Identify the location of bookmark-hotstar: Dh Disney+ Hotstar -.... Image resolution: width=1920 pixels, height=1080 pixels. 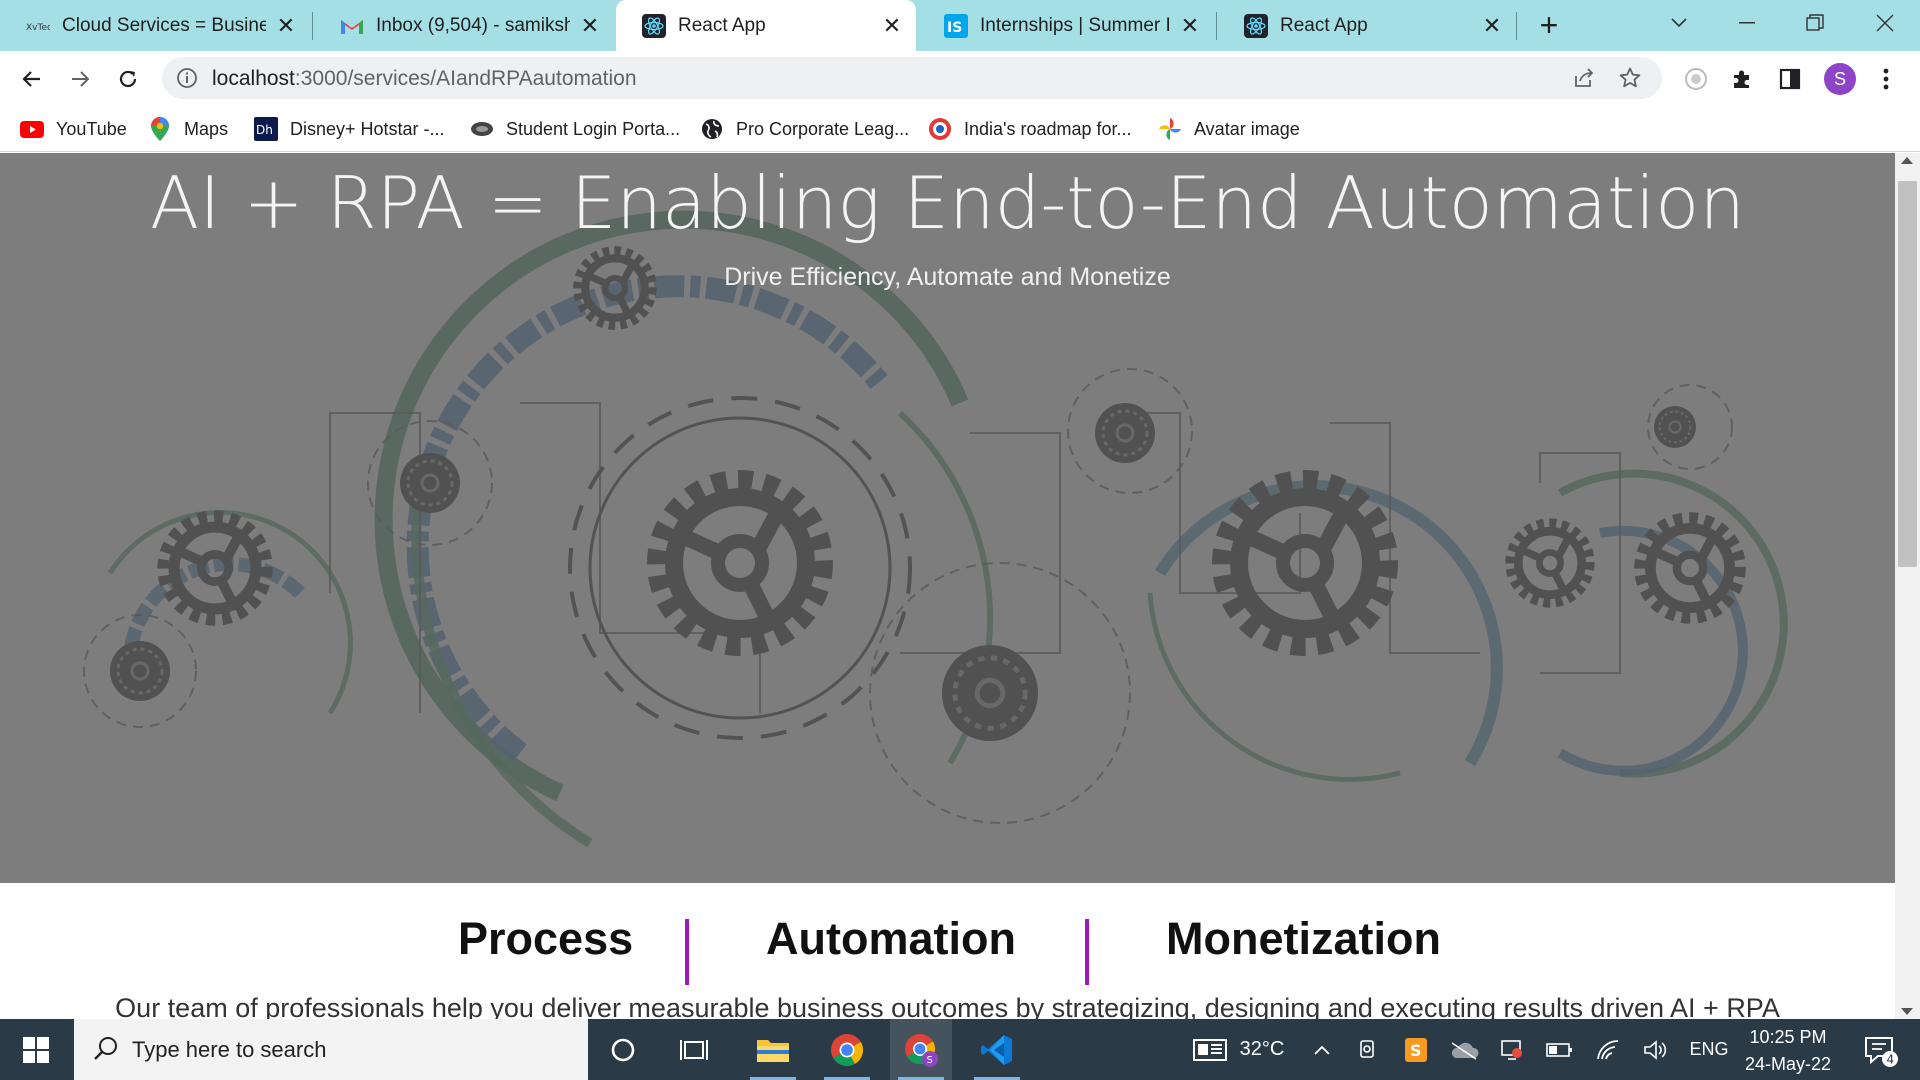
(349, 129).